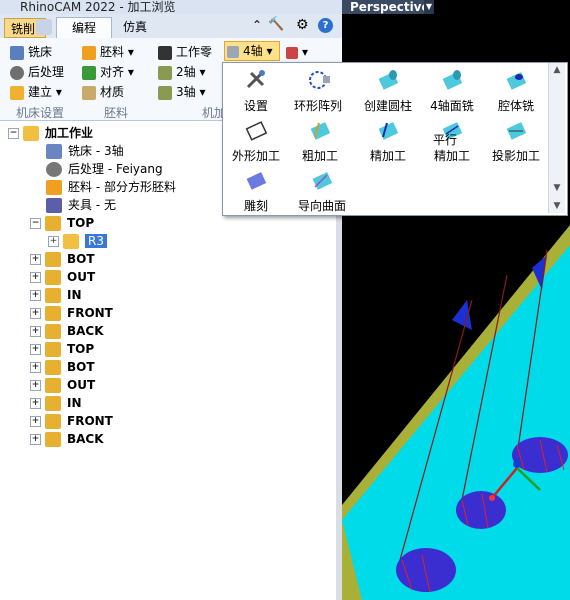 This screenshot has height=600, width=570. Describe the element at coordinates (387, 7) in the screenshot. I see `viewport-label: Perspective` at that location.